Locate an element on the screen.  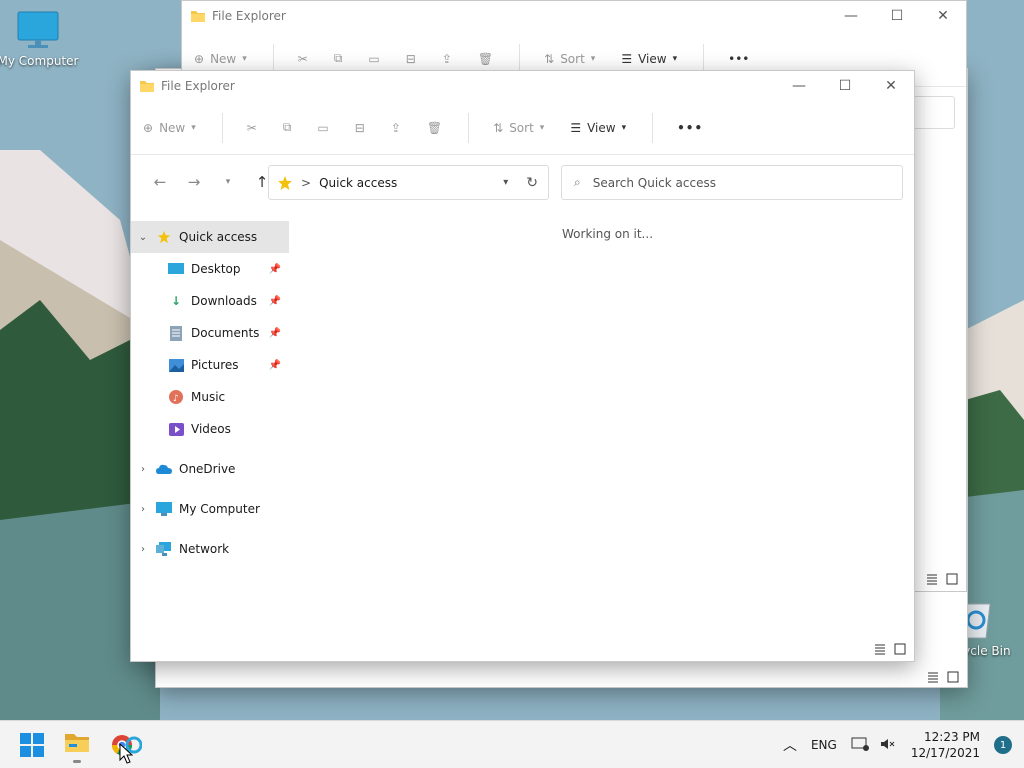
sidebar-item-music: ♪ Music is located at coordinates (210, 397).